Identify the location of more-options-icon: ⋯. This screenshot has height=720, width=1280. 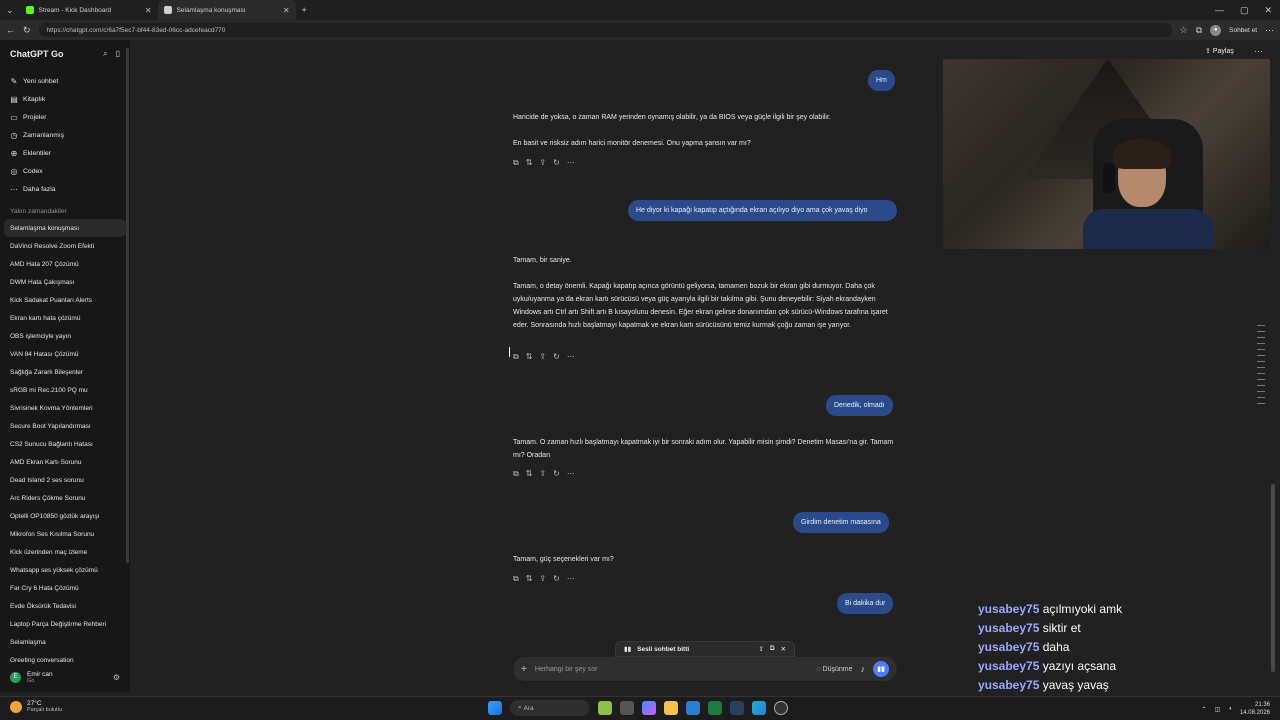
(1258, 51).